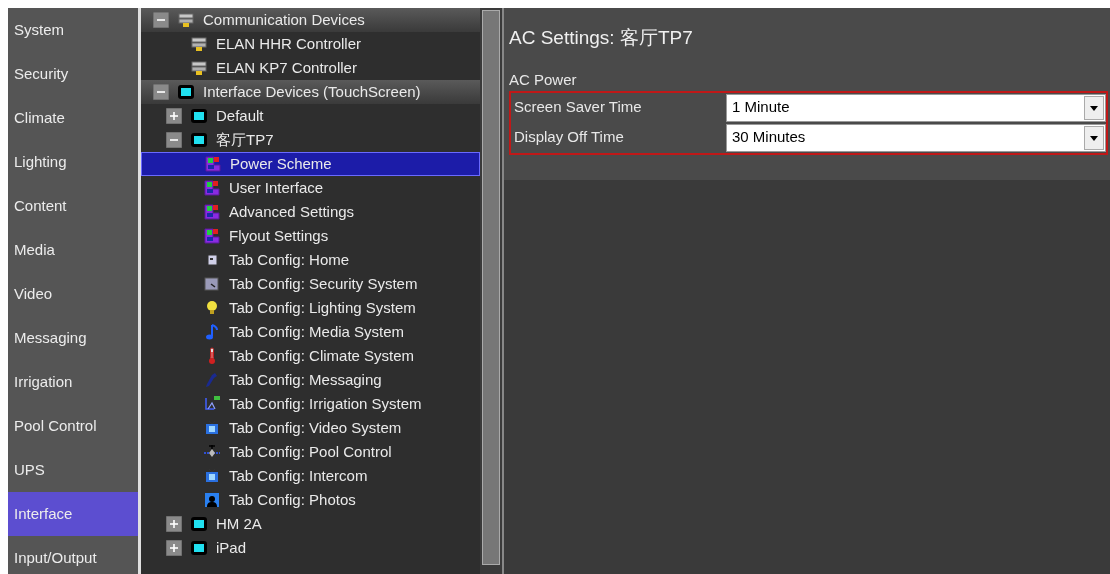 This screenshot has height=574, width=1110. Describe the element at coordinates (73, 555) in the screenshot. I see `nav-item: Input/Output` at that location.